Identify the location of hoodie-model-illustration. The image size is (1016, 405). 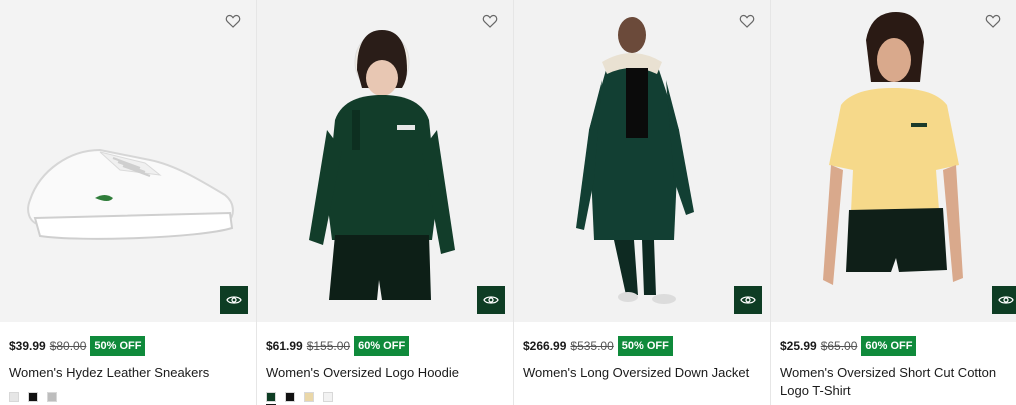
(382, 165).